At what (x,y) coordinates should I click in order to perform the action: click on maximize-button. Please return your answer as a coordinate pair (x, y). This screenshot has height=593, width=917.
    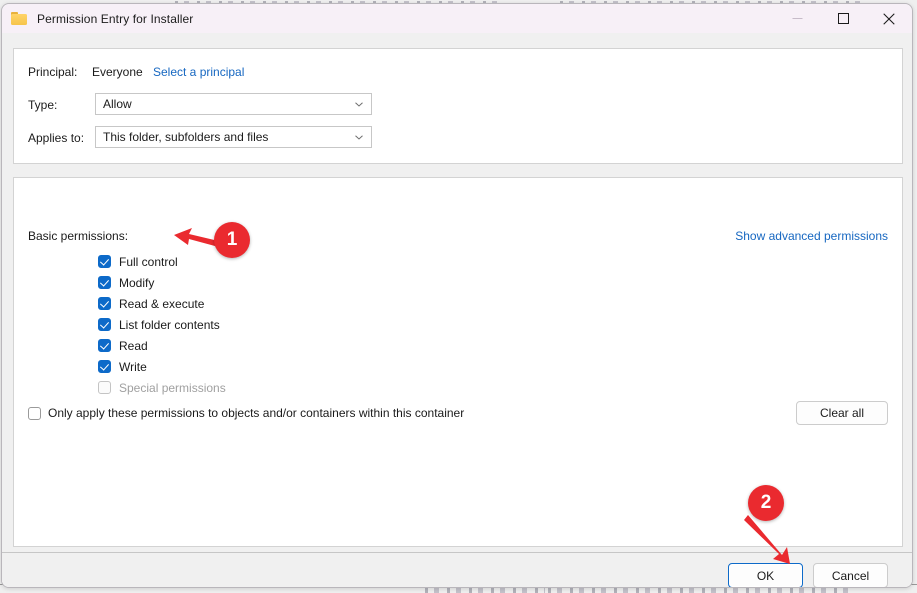
    Looking at the image, I should click on (843, 18).